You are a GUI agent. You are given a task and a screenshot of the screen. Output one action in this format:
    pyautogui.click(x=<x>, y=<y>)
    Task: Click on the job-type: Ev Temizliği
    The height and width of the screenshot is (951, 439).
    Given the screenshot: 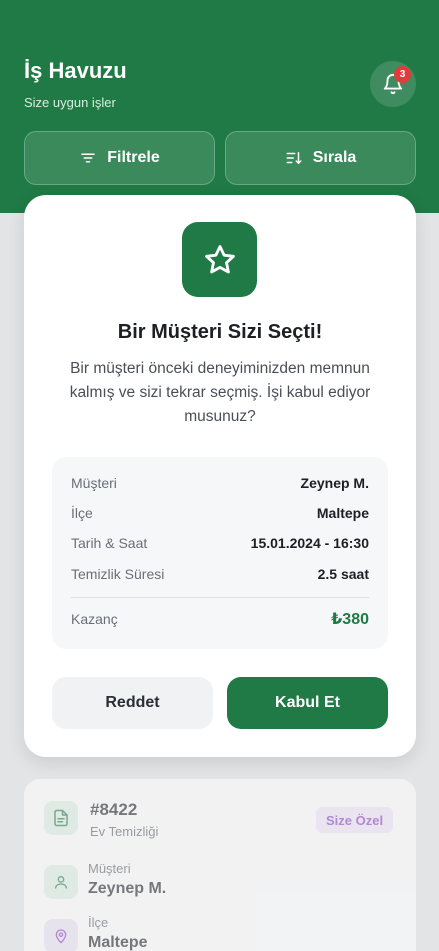 What is the action you would take?
    pyautogui.click(x=124, y=831)
    